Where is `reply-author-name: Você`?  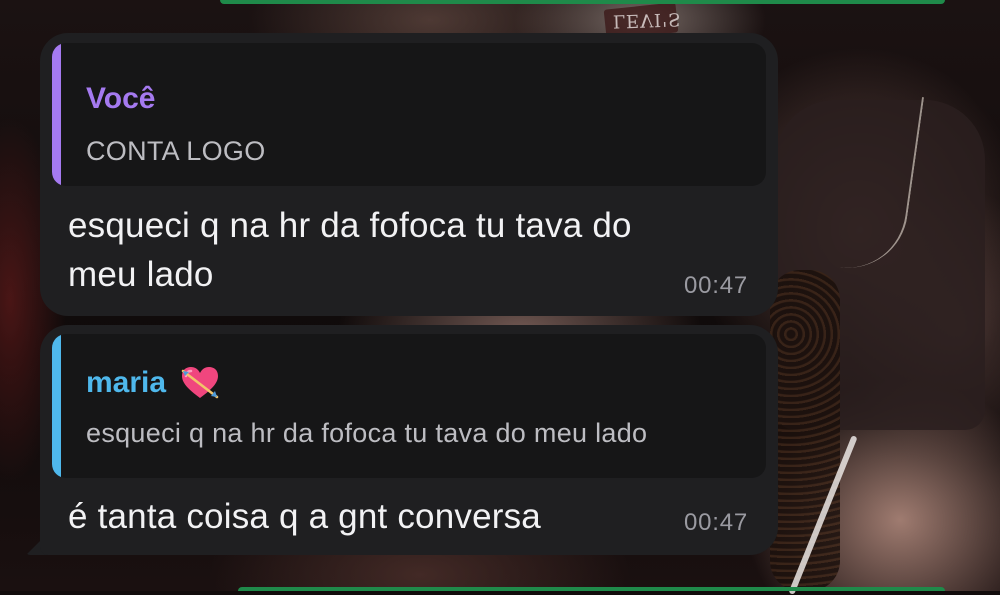
reply-author-name: Você is located at coordinates (121, 98).